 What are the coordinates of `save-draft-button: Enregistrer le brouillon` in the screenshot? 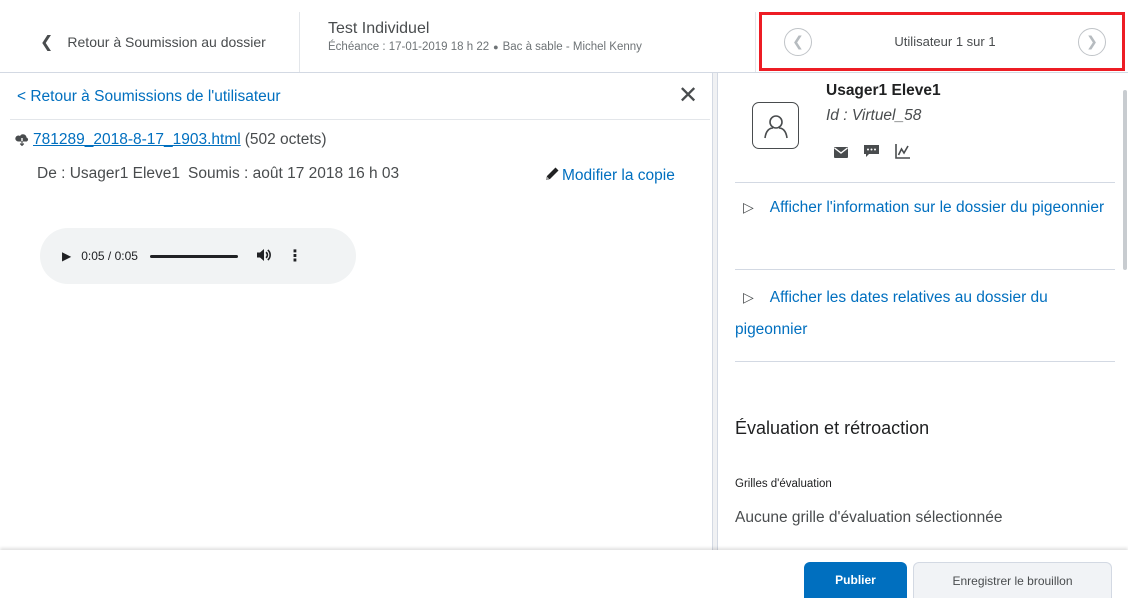 It's located at (1012, 580).